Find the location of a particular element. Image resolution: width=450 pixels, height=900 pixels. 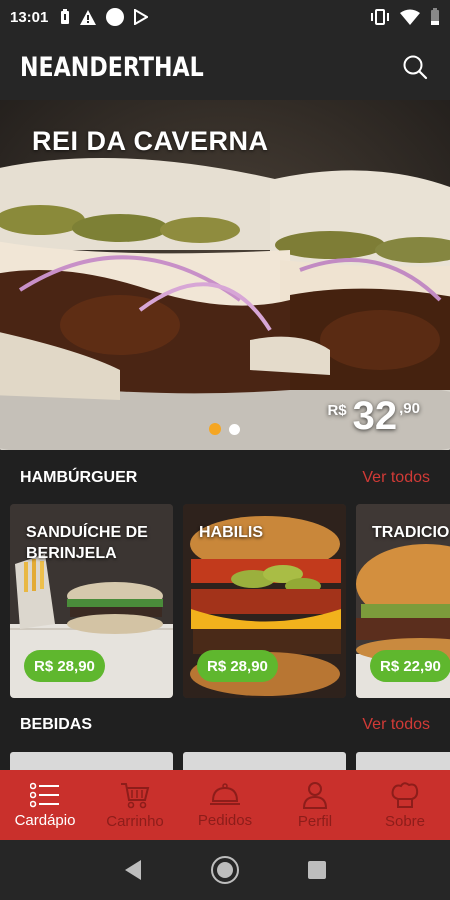

section-title-burgers: HAMBÚRGUER is located at coordinates (79, 477).